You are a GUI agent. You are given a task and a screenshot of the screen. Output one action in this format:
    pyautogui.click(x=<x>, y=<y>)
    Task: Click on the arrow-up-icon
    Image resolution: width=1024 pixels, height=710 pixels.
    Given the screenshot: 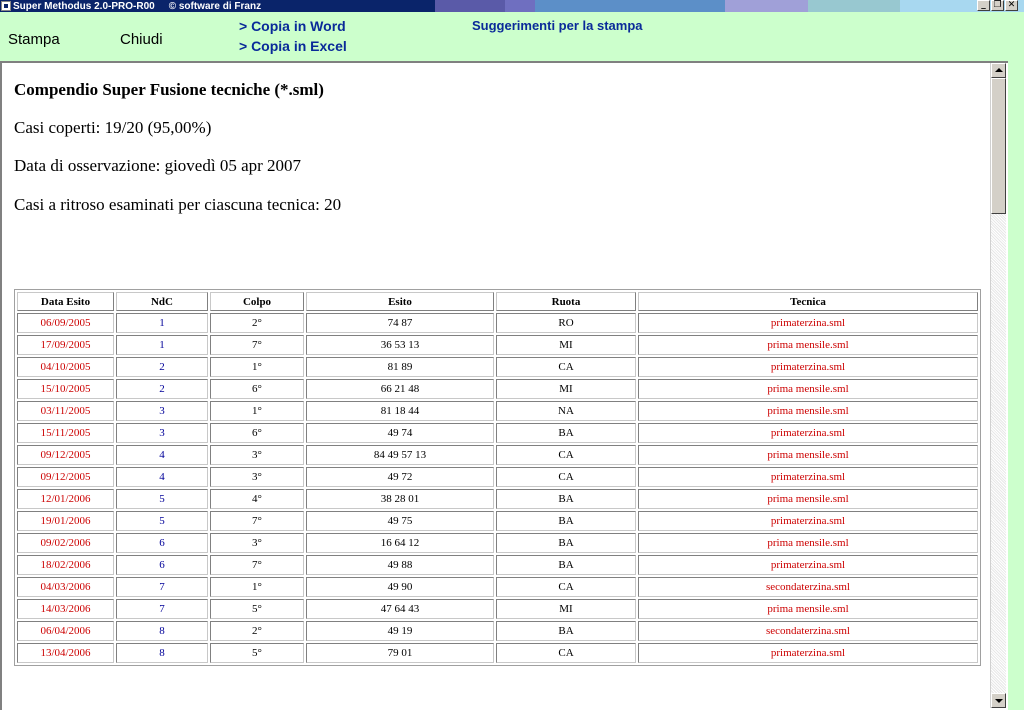 What is the action you would take?
    pyautogui.click(x=999, y=70)
    